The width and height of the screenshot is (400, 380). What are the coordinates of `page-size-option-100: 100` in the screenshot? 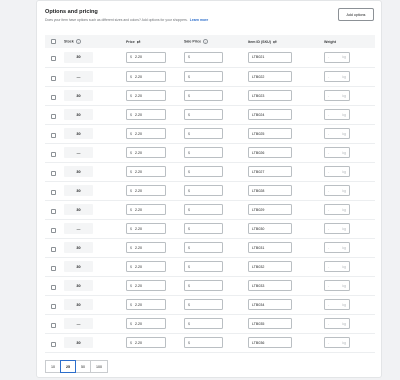 It's located at (99, 366).